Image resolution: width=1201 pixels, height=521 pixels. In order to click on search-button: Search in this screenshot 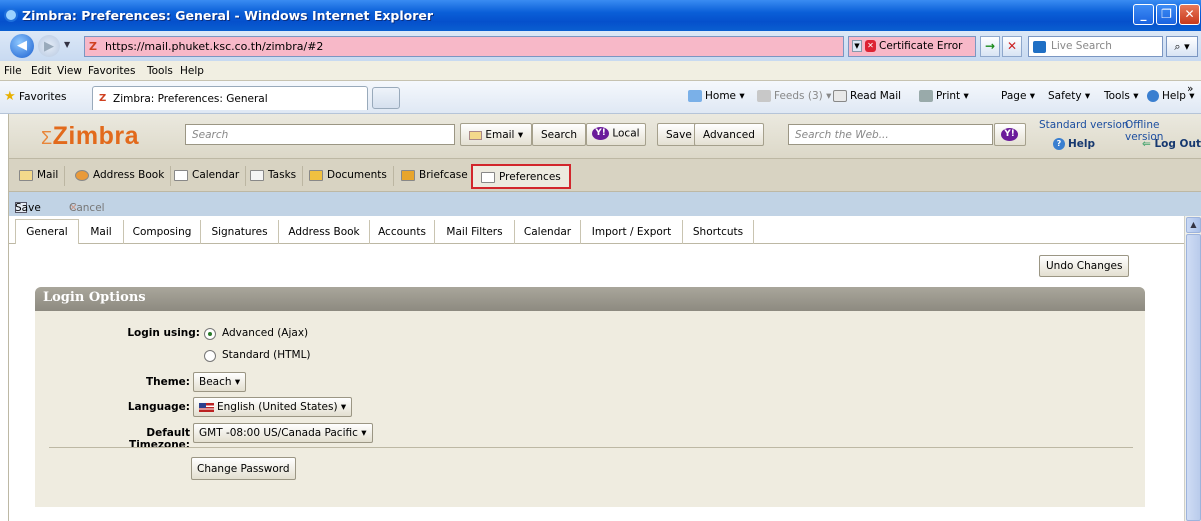, I will do `click(559, 134)`.